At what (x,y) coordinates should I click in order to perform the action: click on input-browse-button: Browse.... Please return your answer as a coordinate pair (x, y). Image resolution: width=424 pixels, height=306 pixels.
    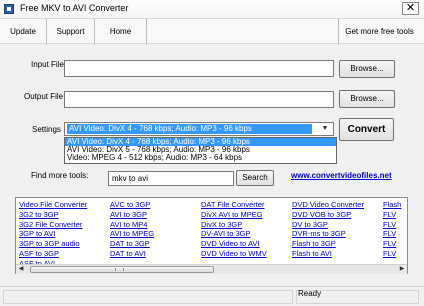
    Looking at the image, I should click on (367, 69).